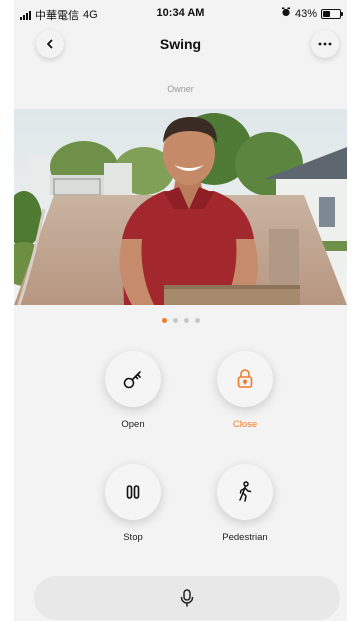  What do you see at coordinates (180, 13) in the screenshot?
I see `status-bar: 中華電信 4G 10:34 AM 43%` at bounding box center [180, 13].